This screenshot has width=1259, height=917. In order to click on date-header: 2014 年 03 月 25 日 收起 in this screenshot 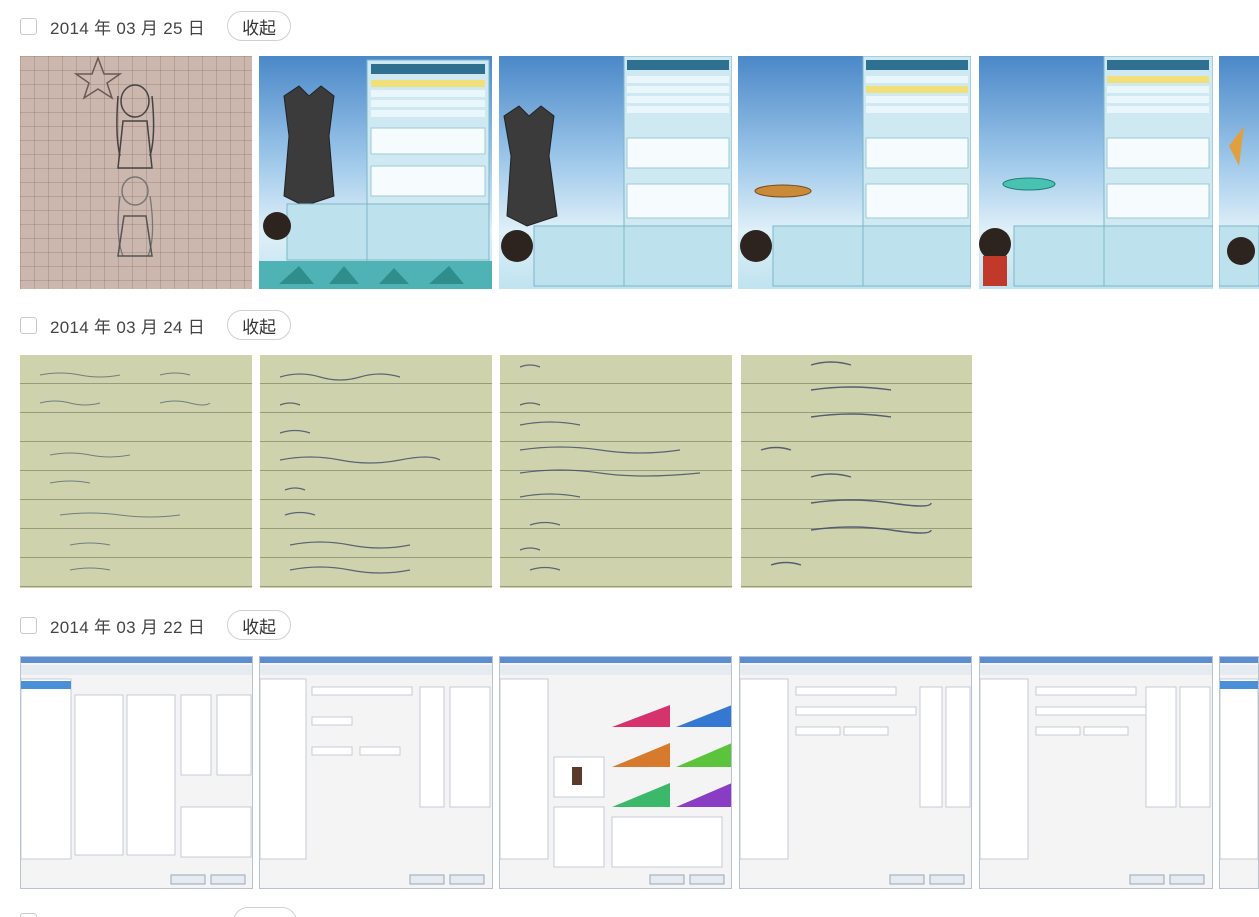, I will do `click(156, 26)`.